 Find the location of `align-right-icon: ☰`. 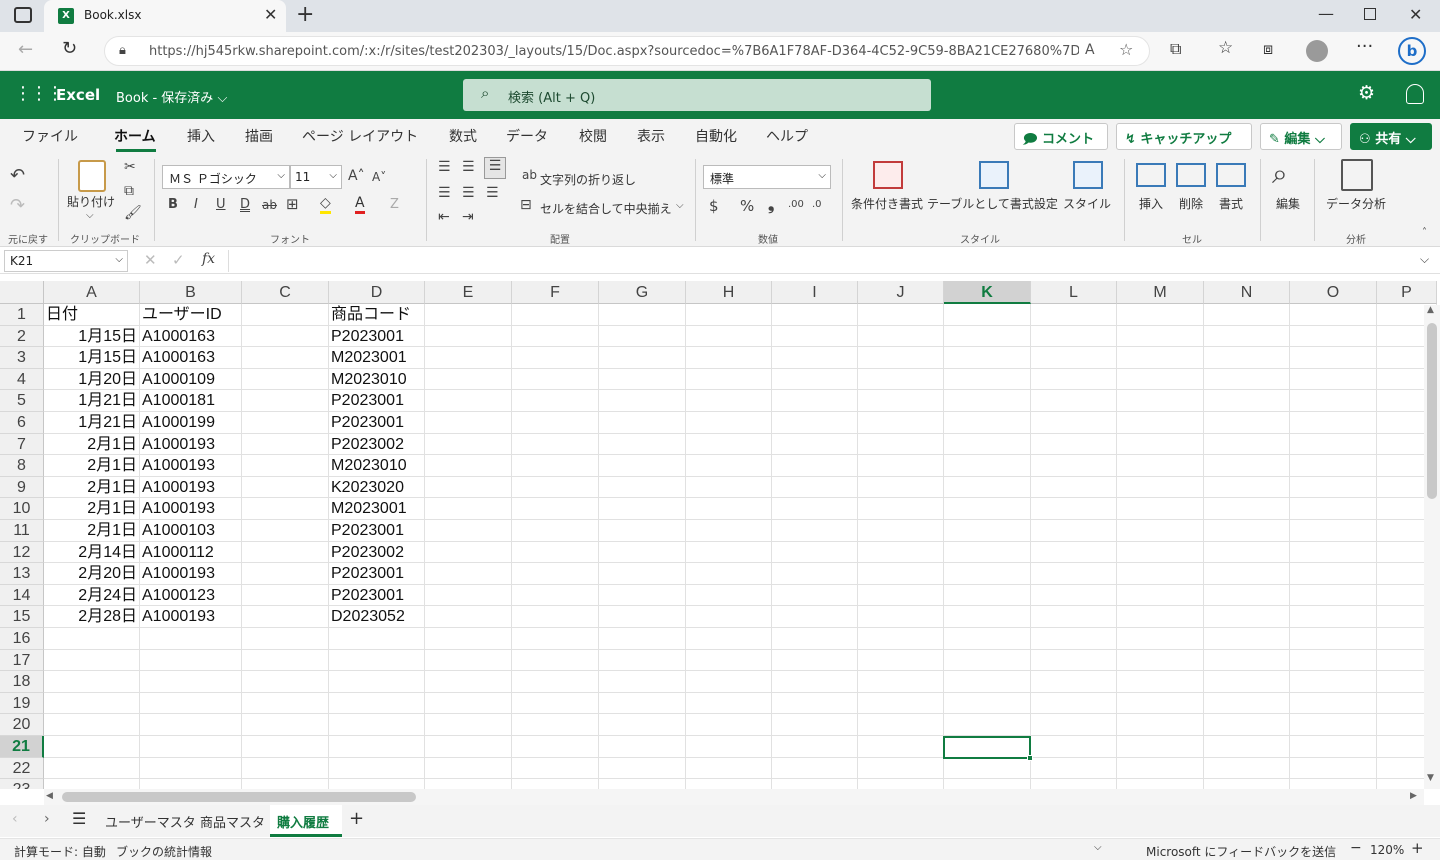

align-right-icon: ☰ is located at coordinates (492, 193).